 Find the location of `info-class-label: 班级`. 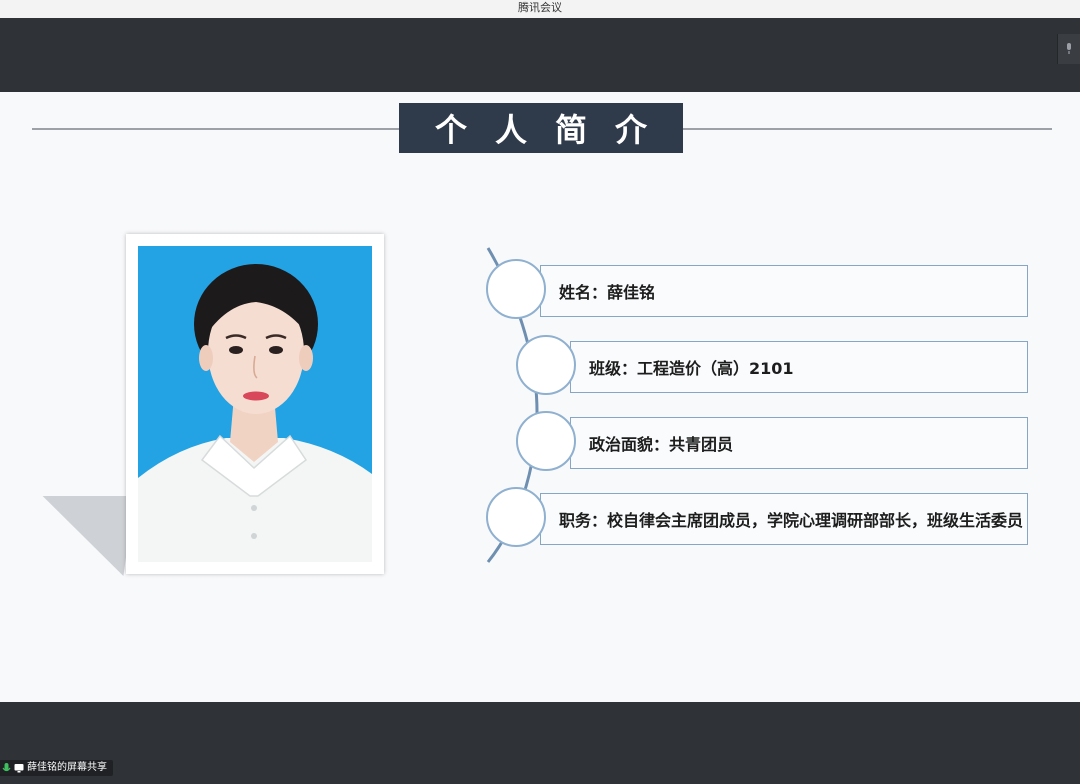

info-class-label: 班级 is located at coordinates (605, 368).